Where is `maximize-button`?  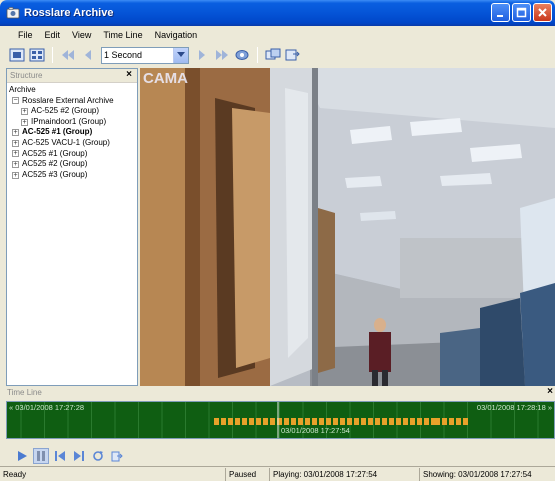
maximize-button is located at coordinates (521, 12).